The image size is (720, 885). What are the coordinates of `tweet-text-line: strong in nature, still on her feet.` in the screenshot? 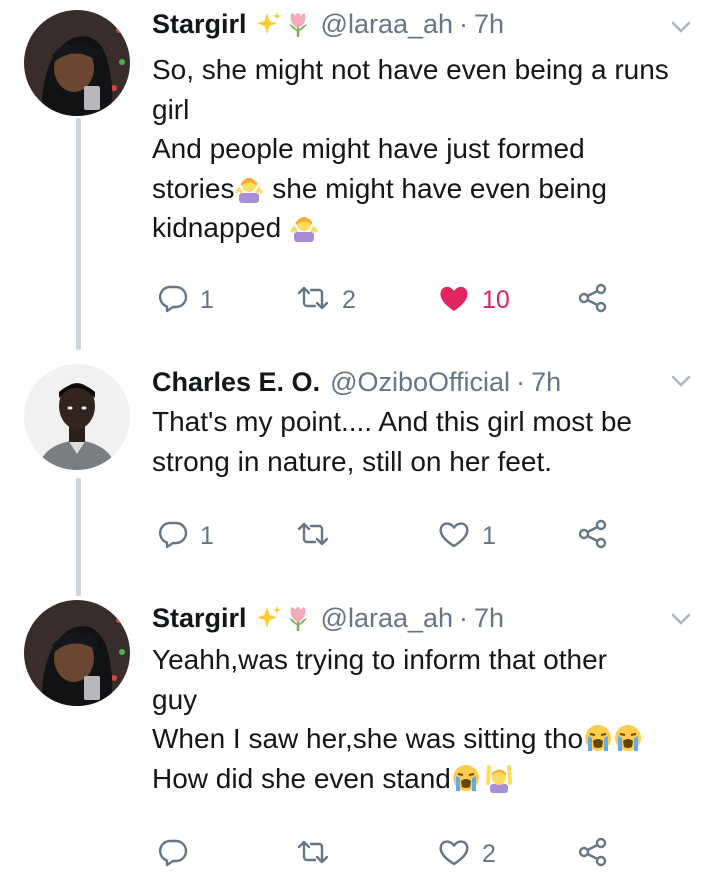 It's located at (352, 461).